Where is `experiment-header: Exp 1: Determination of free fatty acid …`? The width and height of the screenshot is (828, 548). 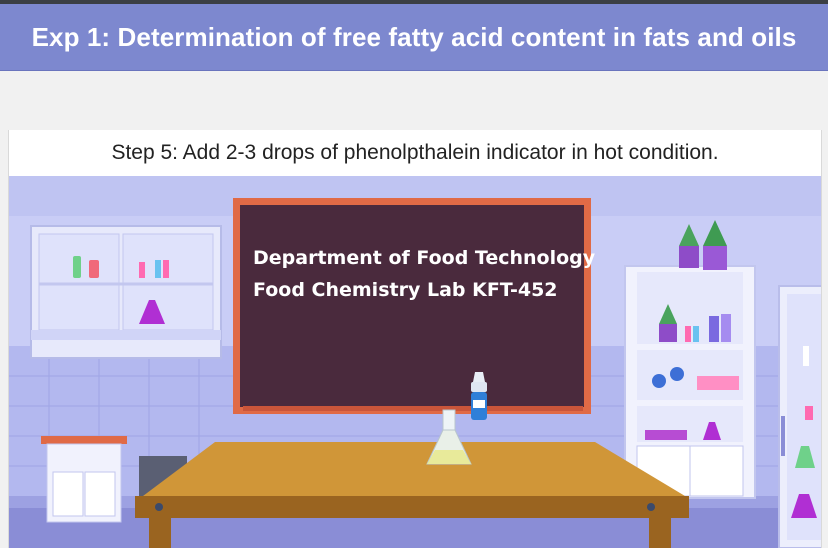 experiment-header: Exp 1: Determination of free fatty acid … is located at coordinates (414, 37).